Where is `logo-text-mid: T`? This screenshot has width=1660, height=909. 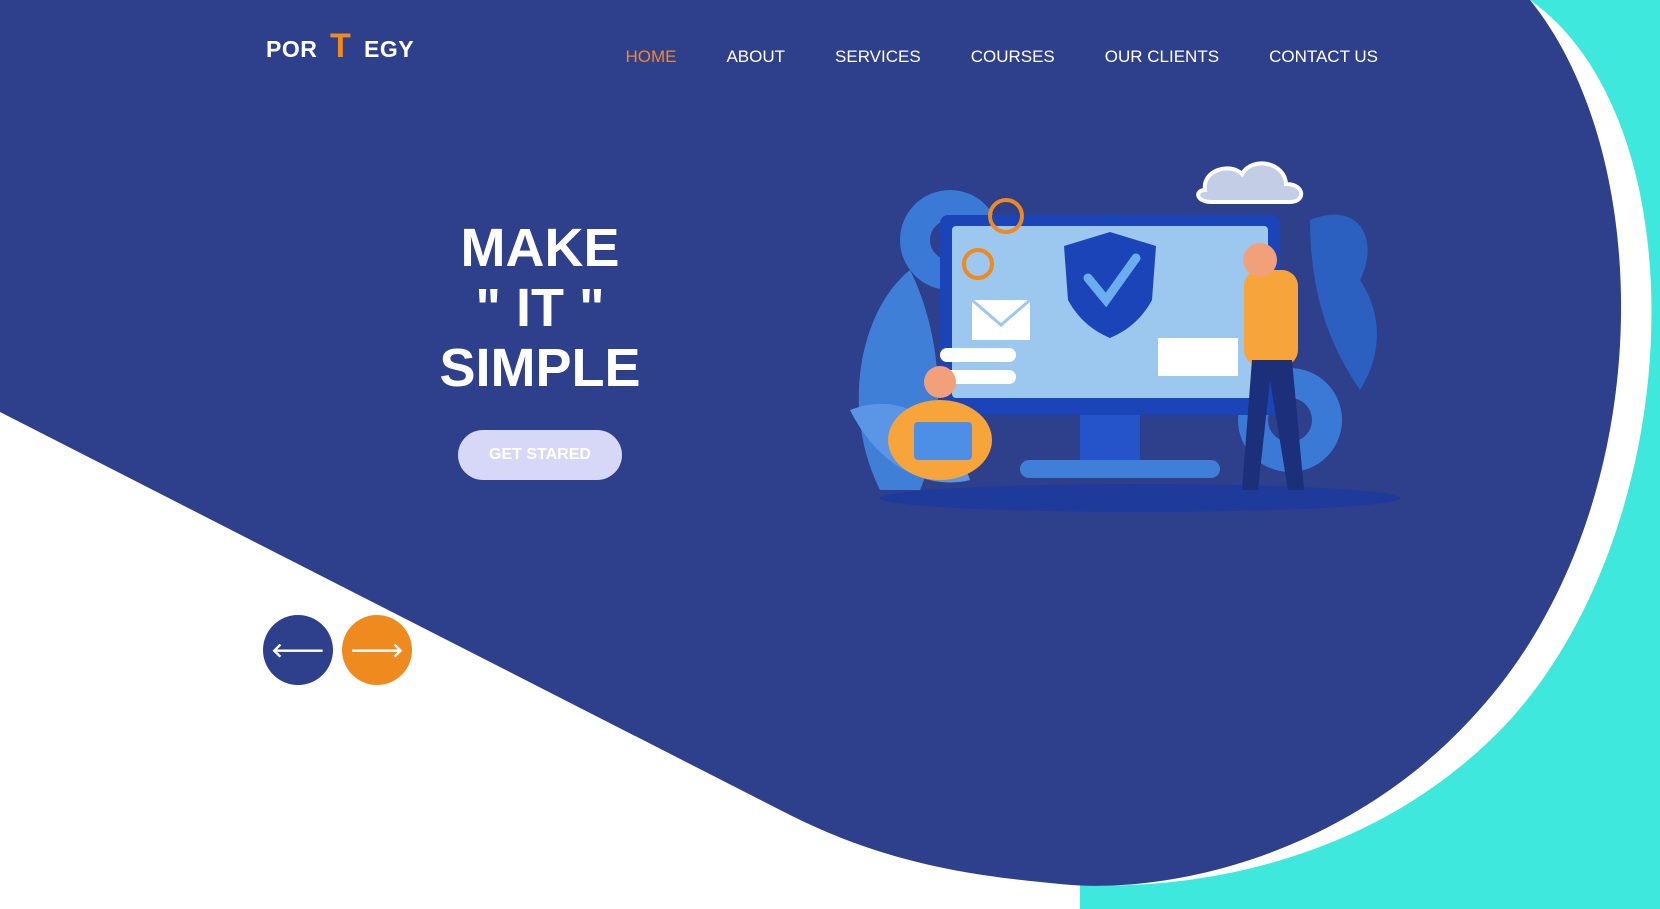 logo-text-mid: T is located at coordinates (340, 46).